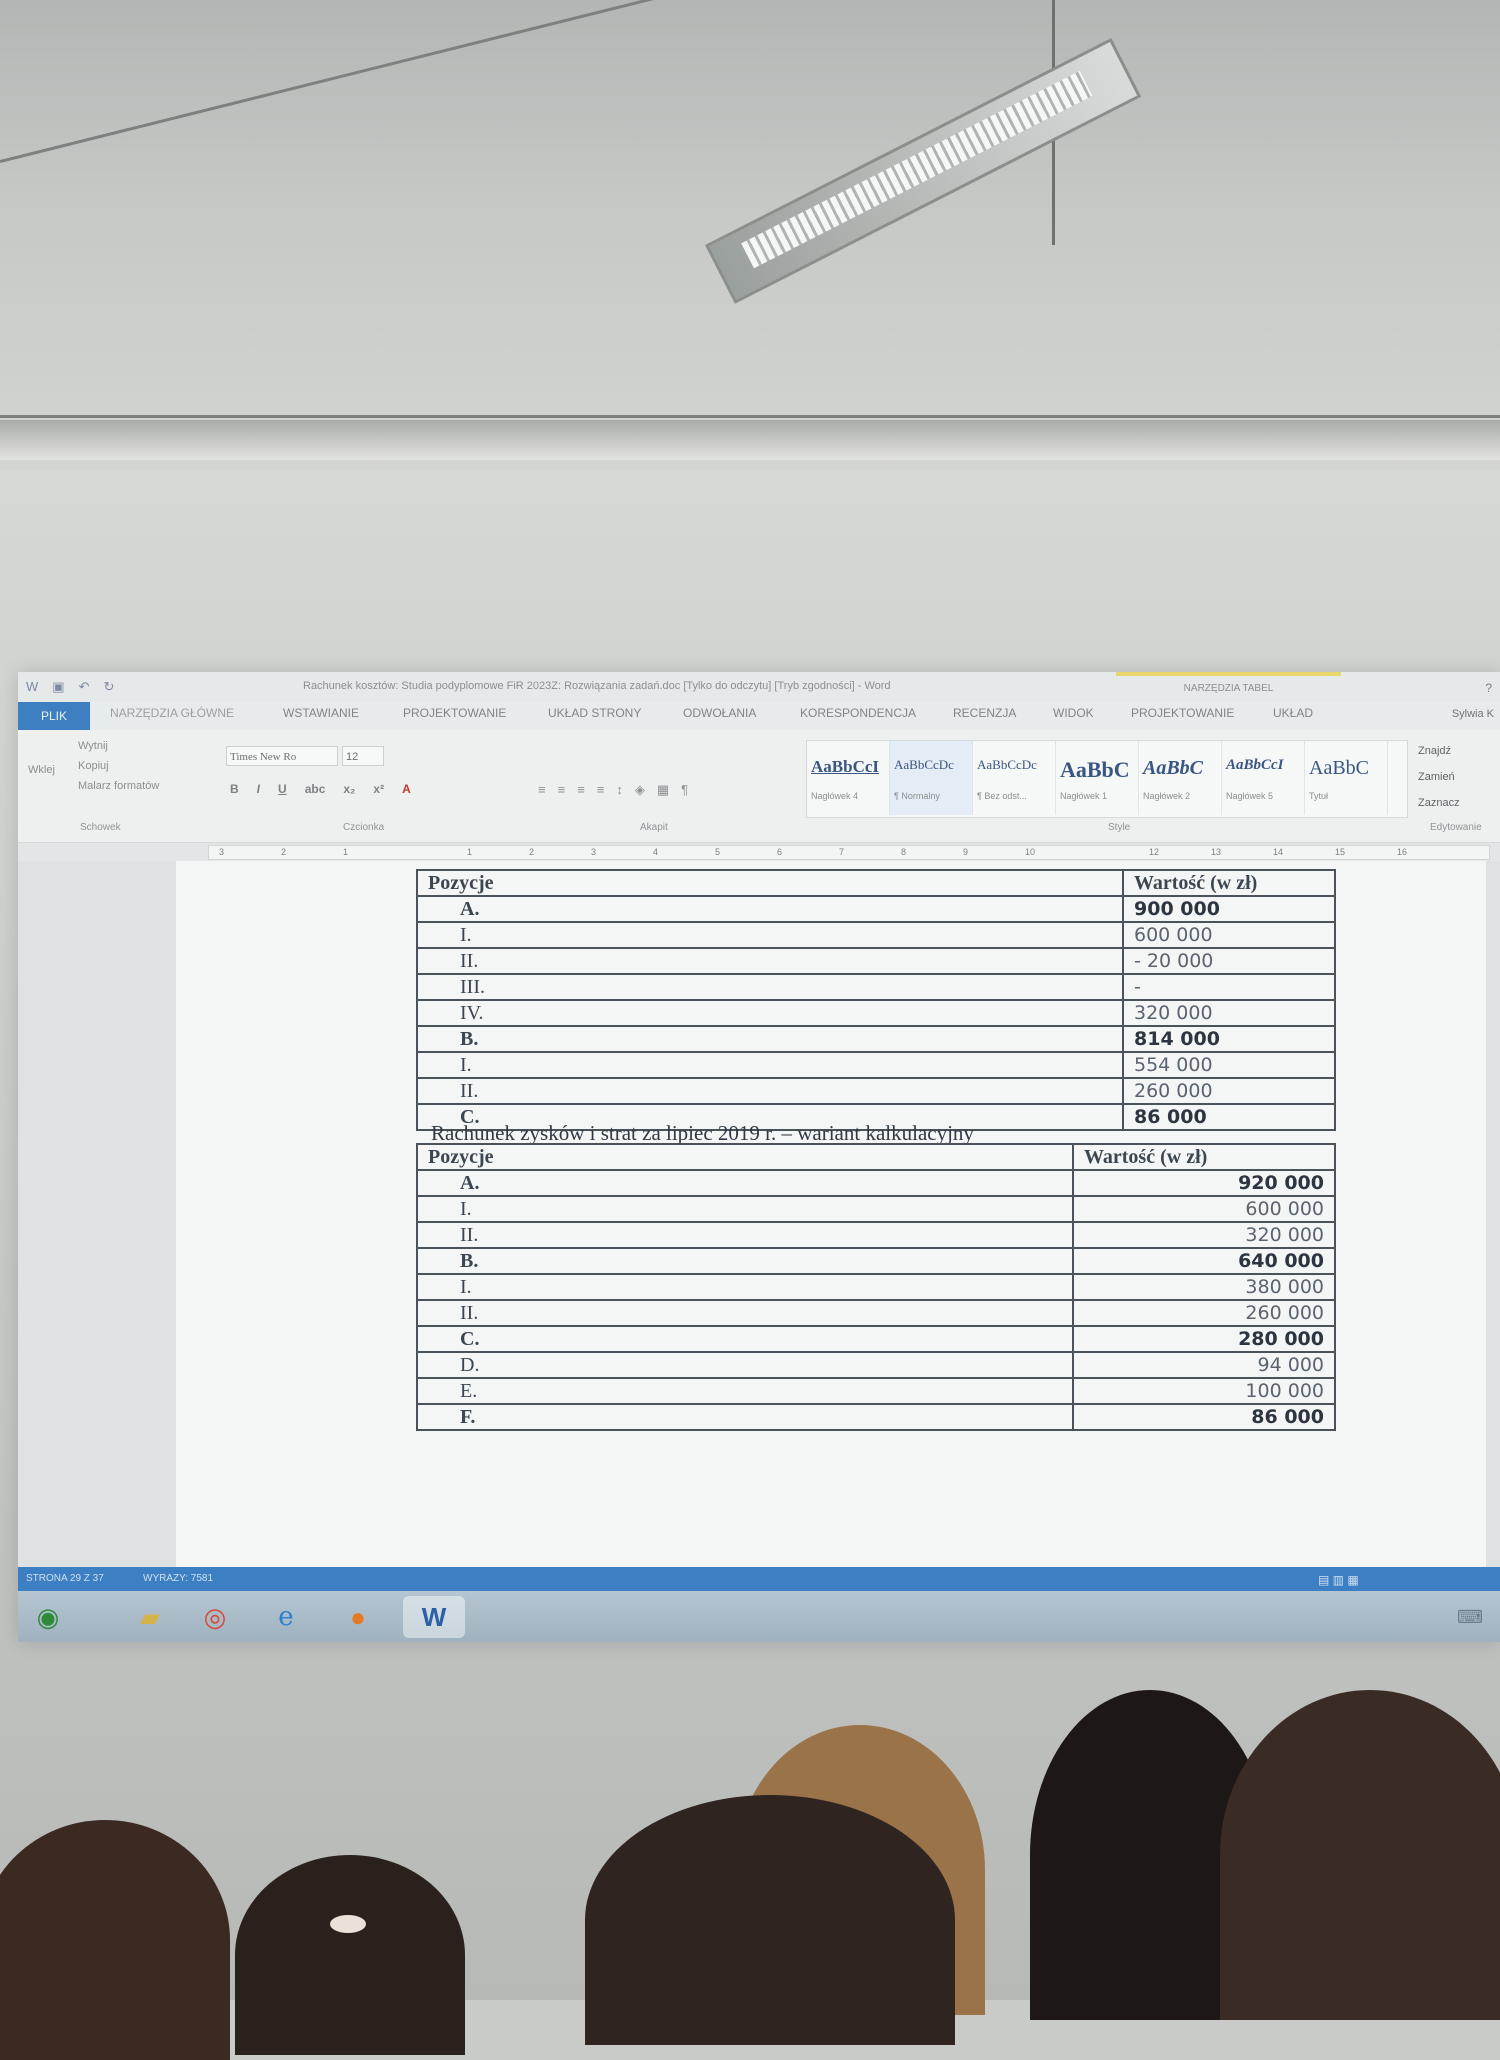 Image resolution: width=1500 pixels, height=2060 pixels. Describe the element at coordinates (32, 687) in the screenshot. I see `word-icon: W` at that location.